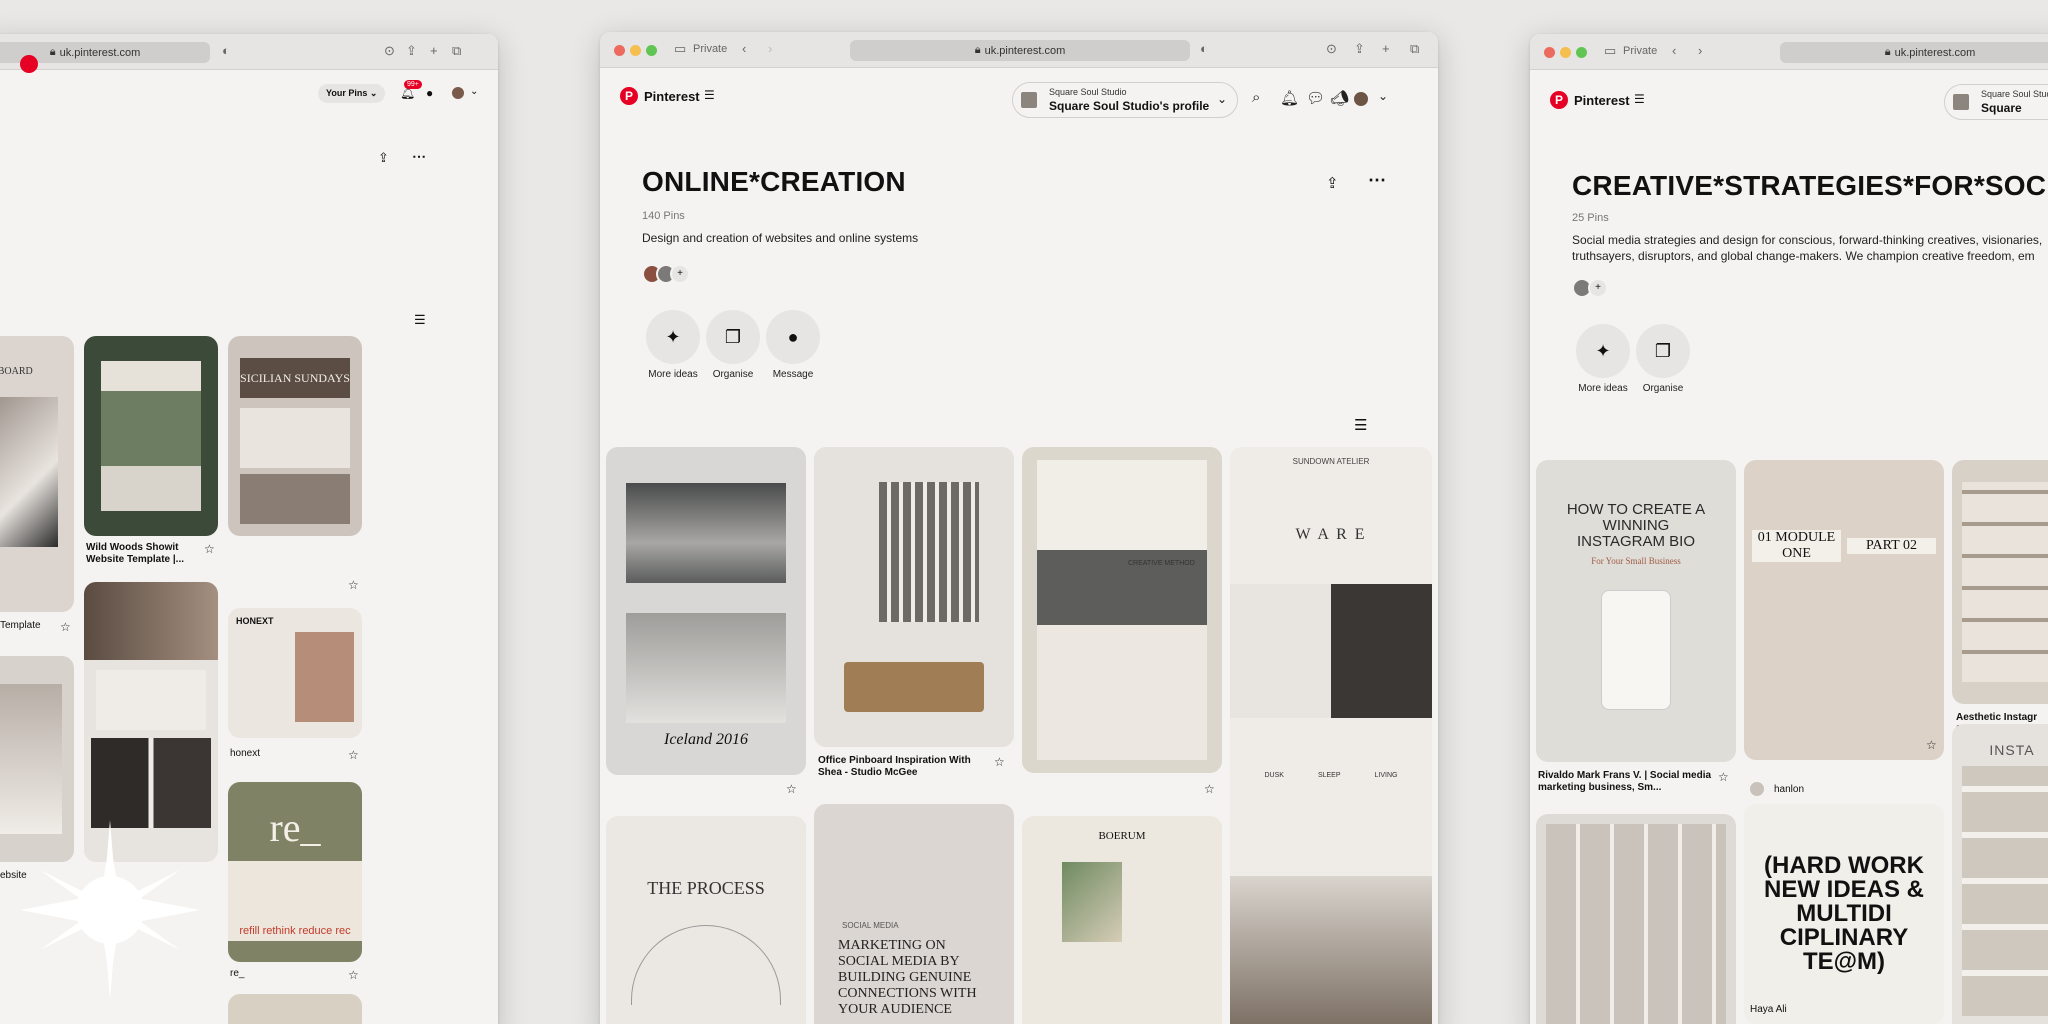 The image size is (2048, 1024). What do you see at coordinates (1315, 98) in the screenshot?
I see `chat-icon: 💬︎` at bounding box center [1315, 98].